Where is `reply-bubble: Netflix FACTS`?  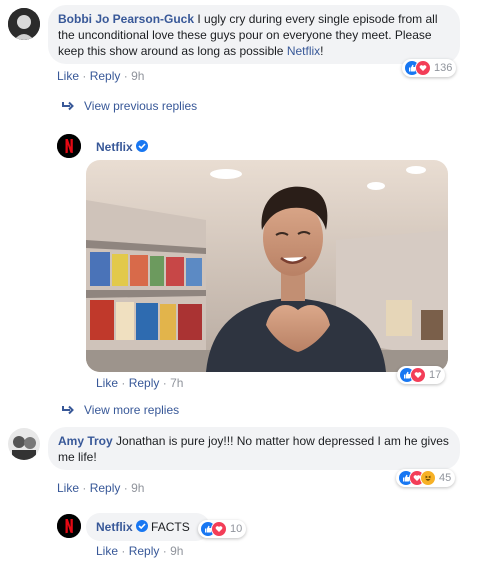
reply-bubble: Netflix FACTS is located at coordinates (148, 527).